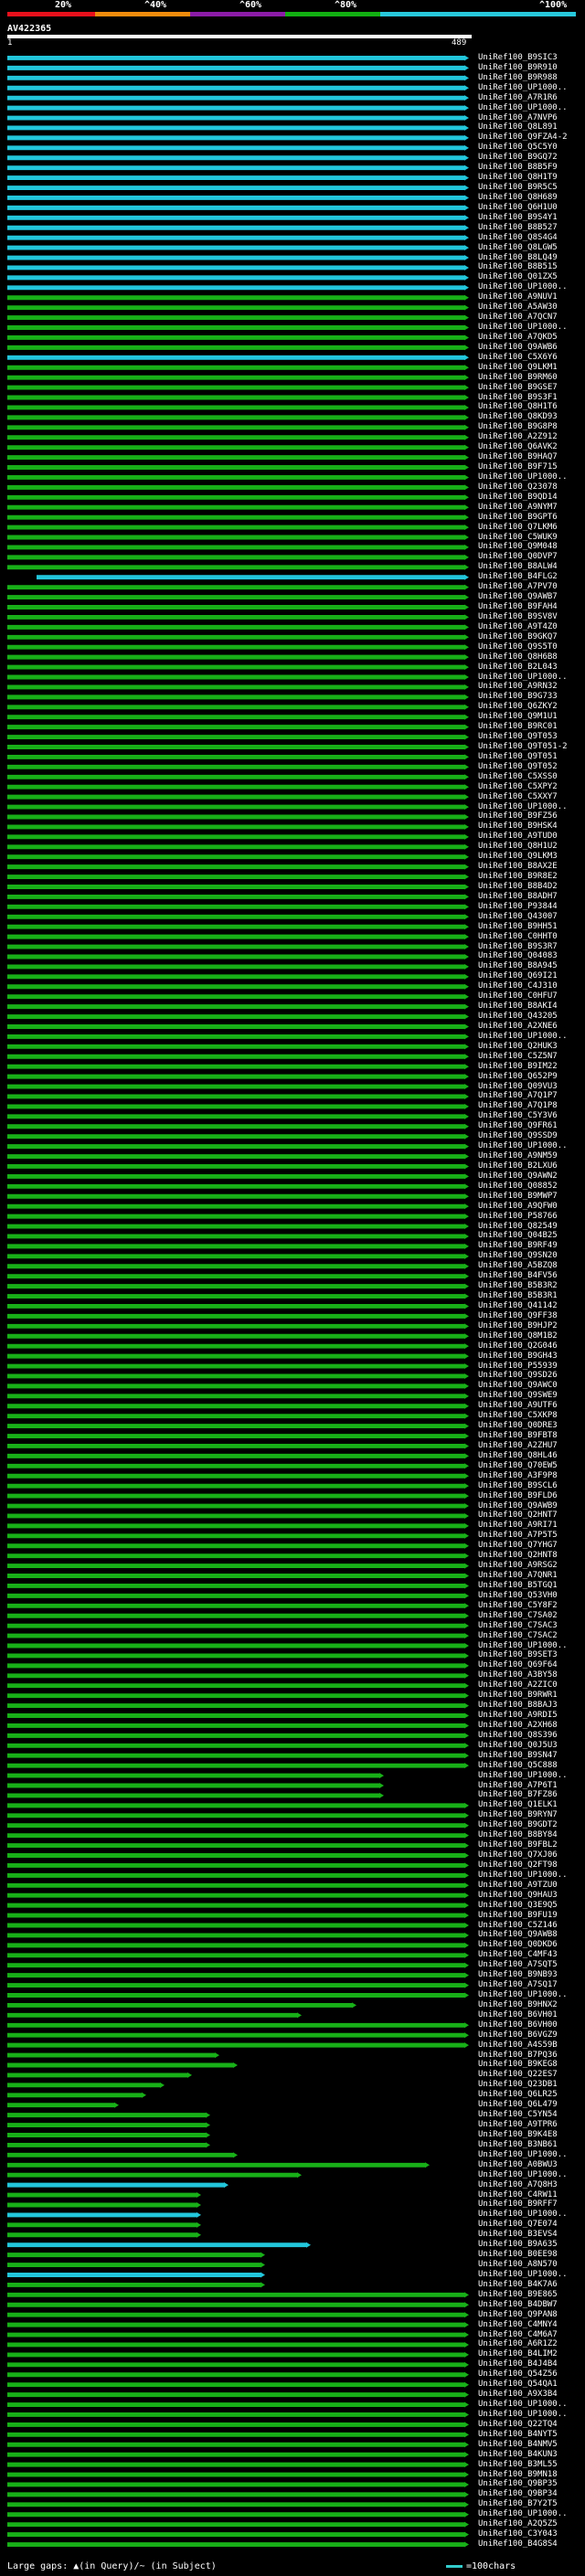  I want to click on hit-label: UniRef100_B9RF49, so click(518, 1246).